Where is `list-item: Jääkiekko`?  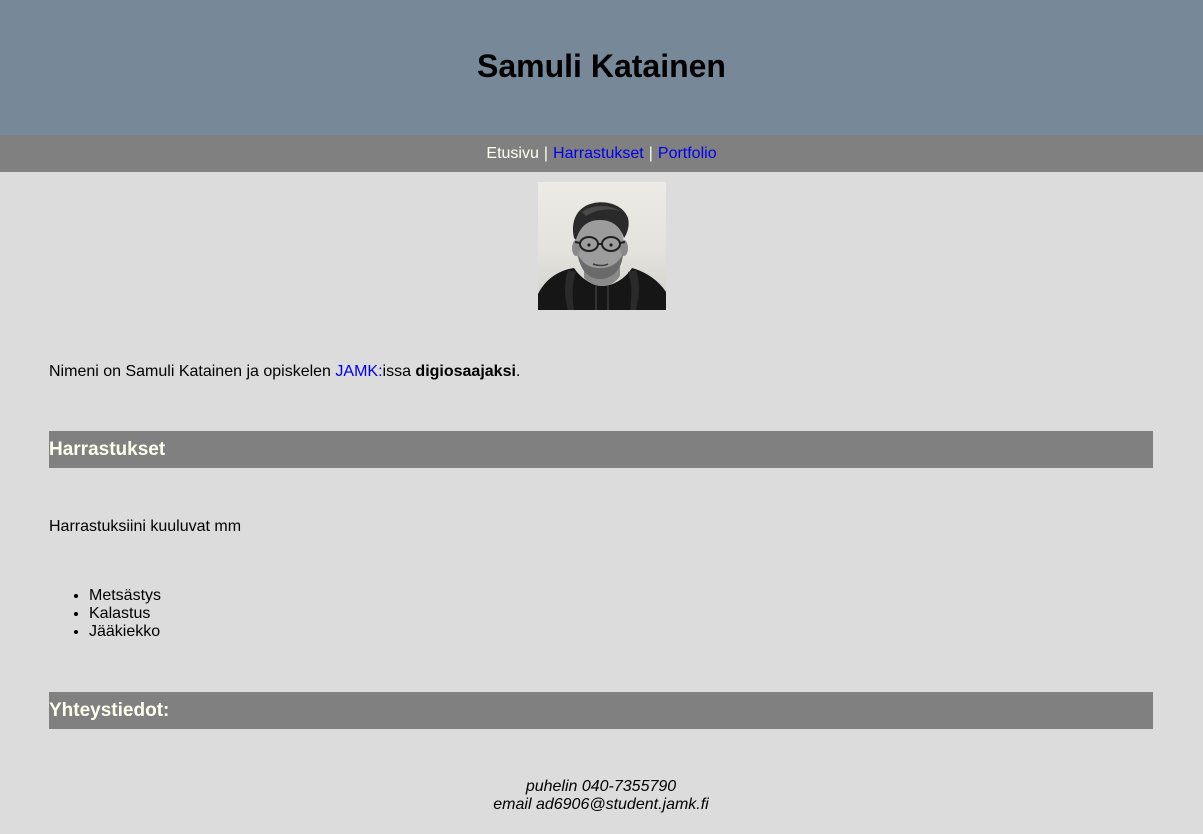 list-item: Jääkiekko is located at coordinates (621, 632).